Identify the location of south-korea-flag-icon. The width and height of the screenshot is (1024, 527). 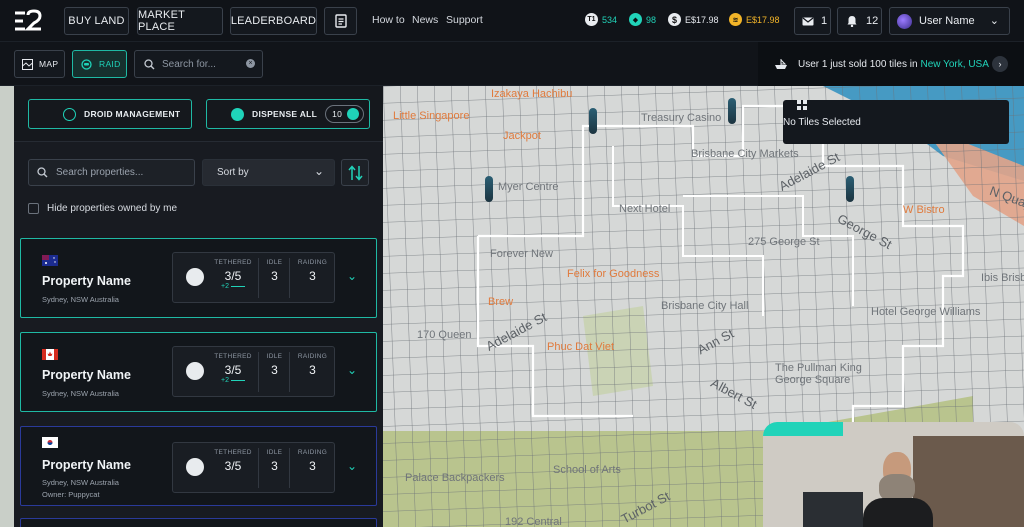
(50, 442).